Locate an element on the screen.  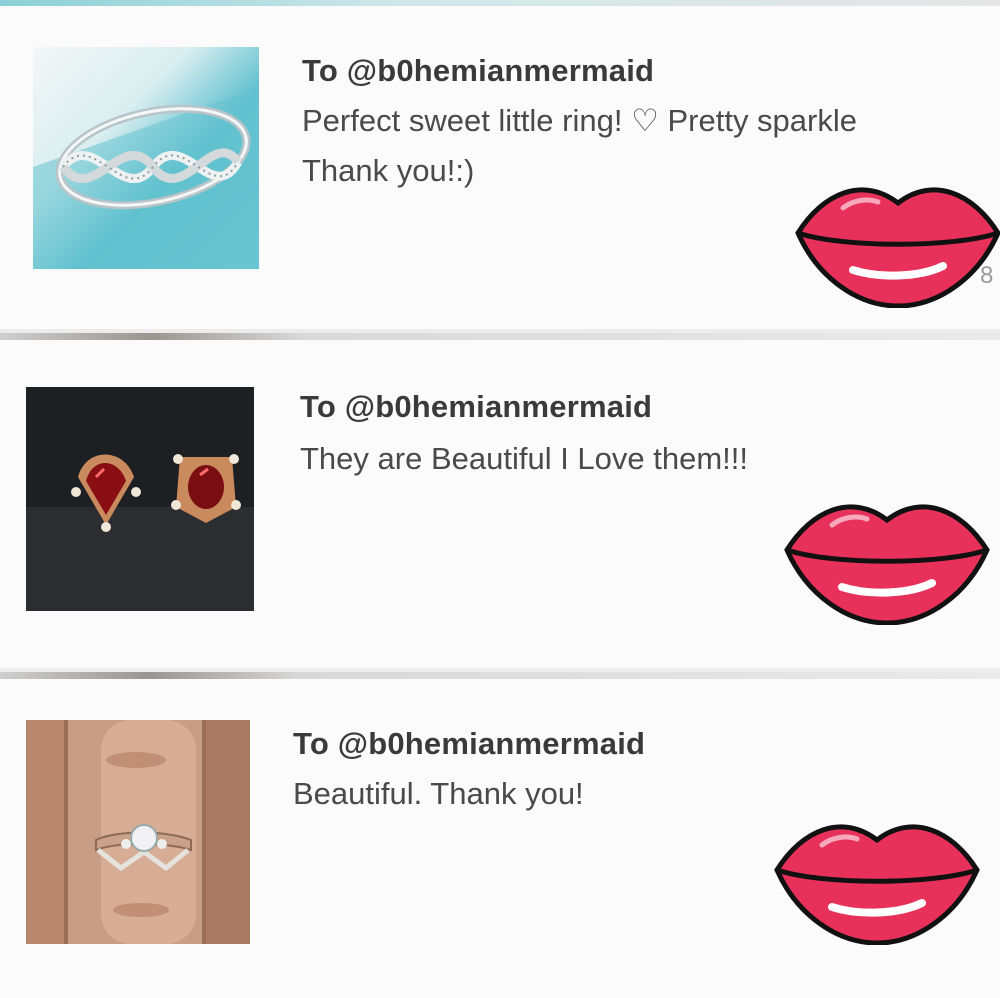
review-text: Beautiful. Thank you! is located at coordinates (438, 793).